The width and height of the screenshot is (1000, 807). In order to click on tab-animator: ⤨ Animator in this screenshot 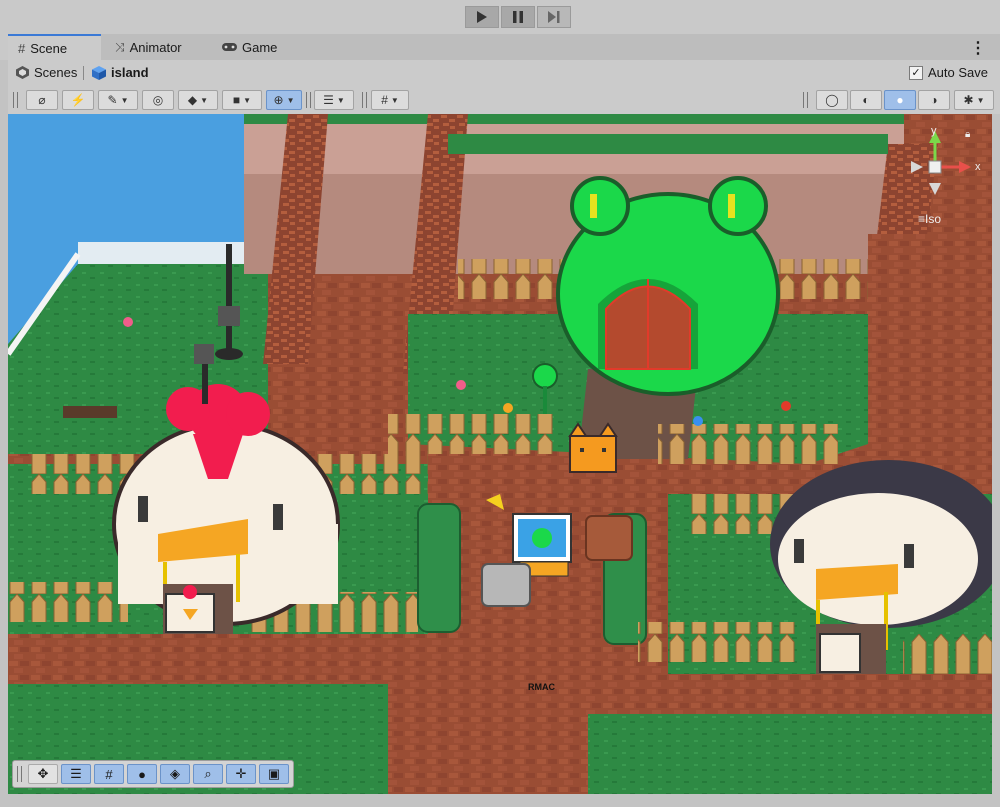, I will do `click(148, 47)`.